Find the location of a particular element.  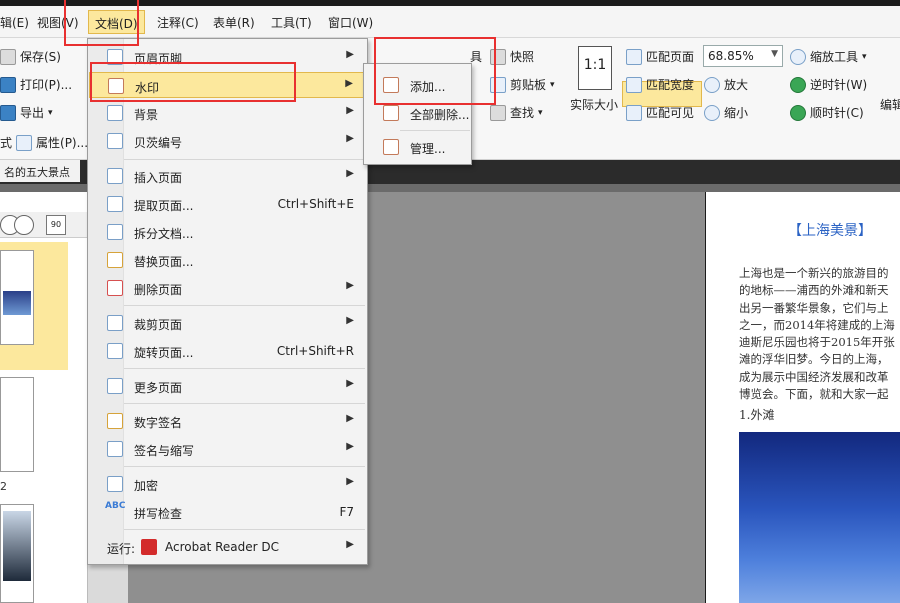

zoom-out-thumbs-icon is located at coordinates (24, 225).